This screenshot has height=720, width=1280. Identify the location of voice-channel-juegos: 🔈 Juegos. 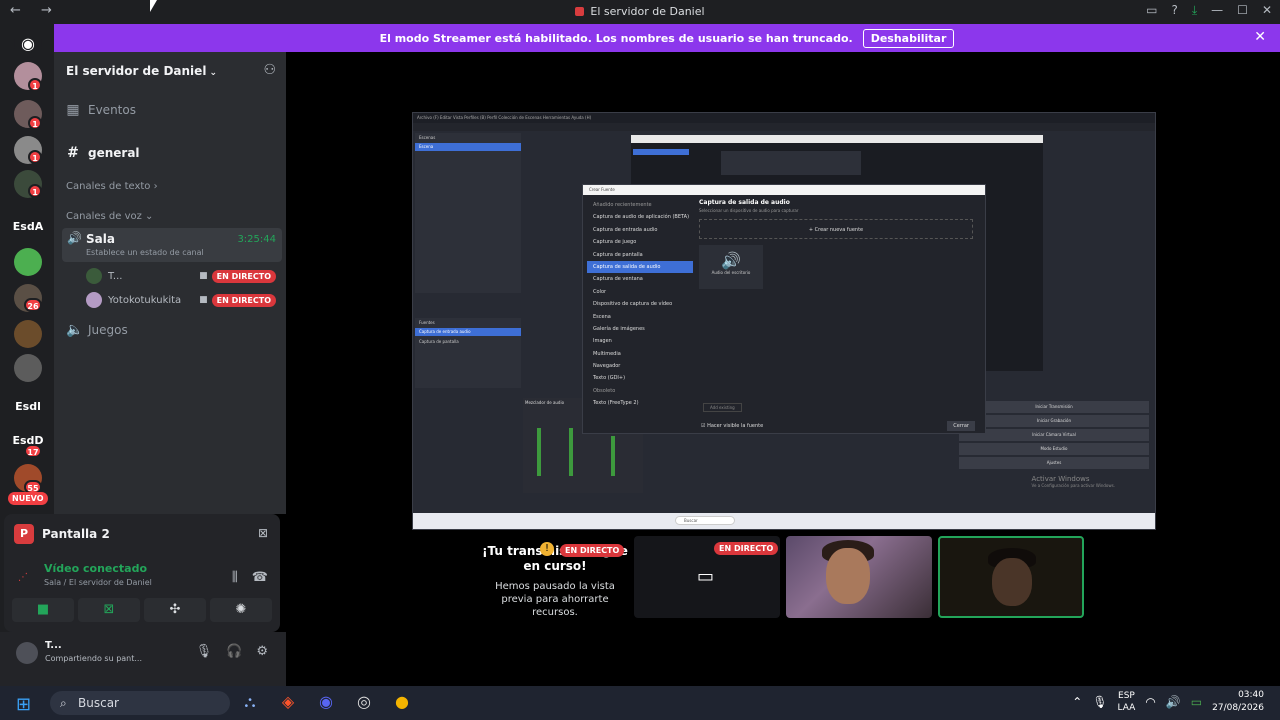
(97, 330).